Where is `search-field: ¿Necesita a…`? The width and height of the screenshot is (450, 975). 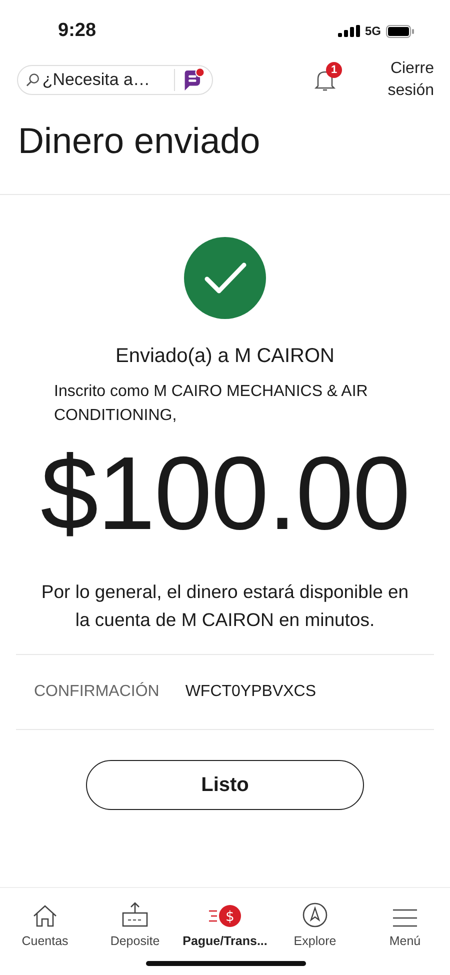 search-field: ¿Necesita a… is located at coordinates (115, 80).